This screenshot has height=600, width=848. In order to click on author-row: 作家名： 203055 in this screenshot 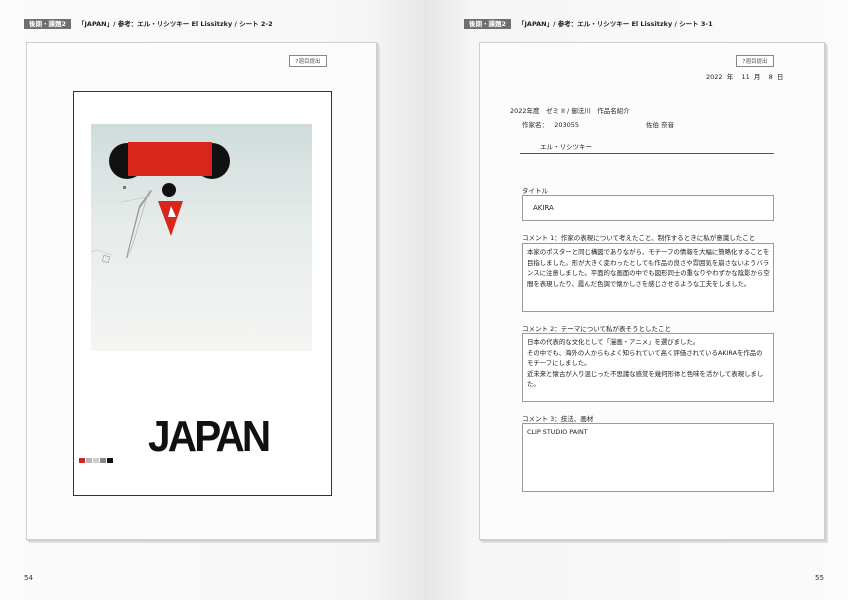, I will do `click(551, 125)`.